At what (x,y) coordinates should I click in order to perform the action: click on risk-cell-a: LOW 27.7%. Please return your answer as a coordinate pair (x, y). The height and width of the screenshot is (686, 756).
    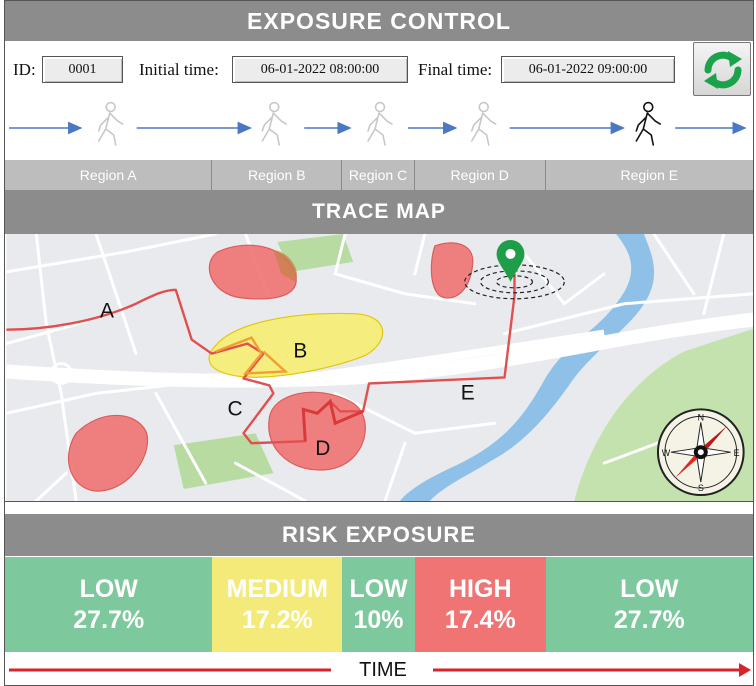
    Looking at the image, I should click on (109, 604).